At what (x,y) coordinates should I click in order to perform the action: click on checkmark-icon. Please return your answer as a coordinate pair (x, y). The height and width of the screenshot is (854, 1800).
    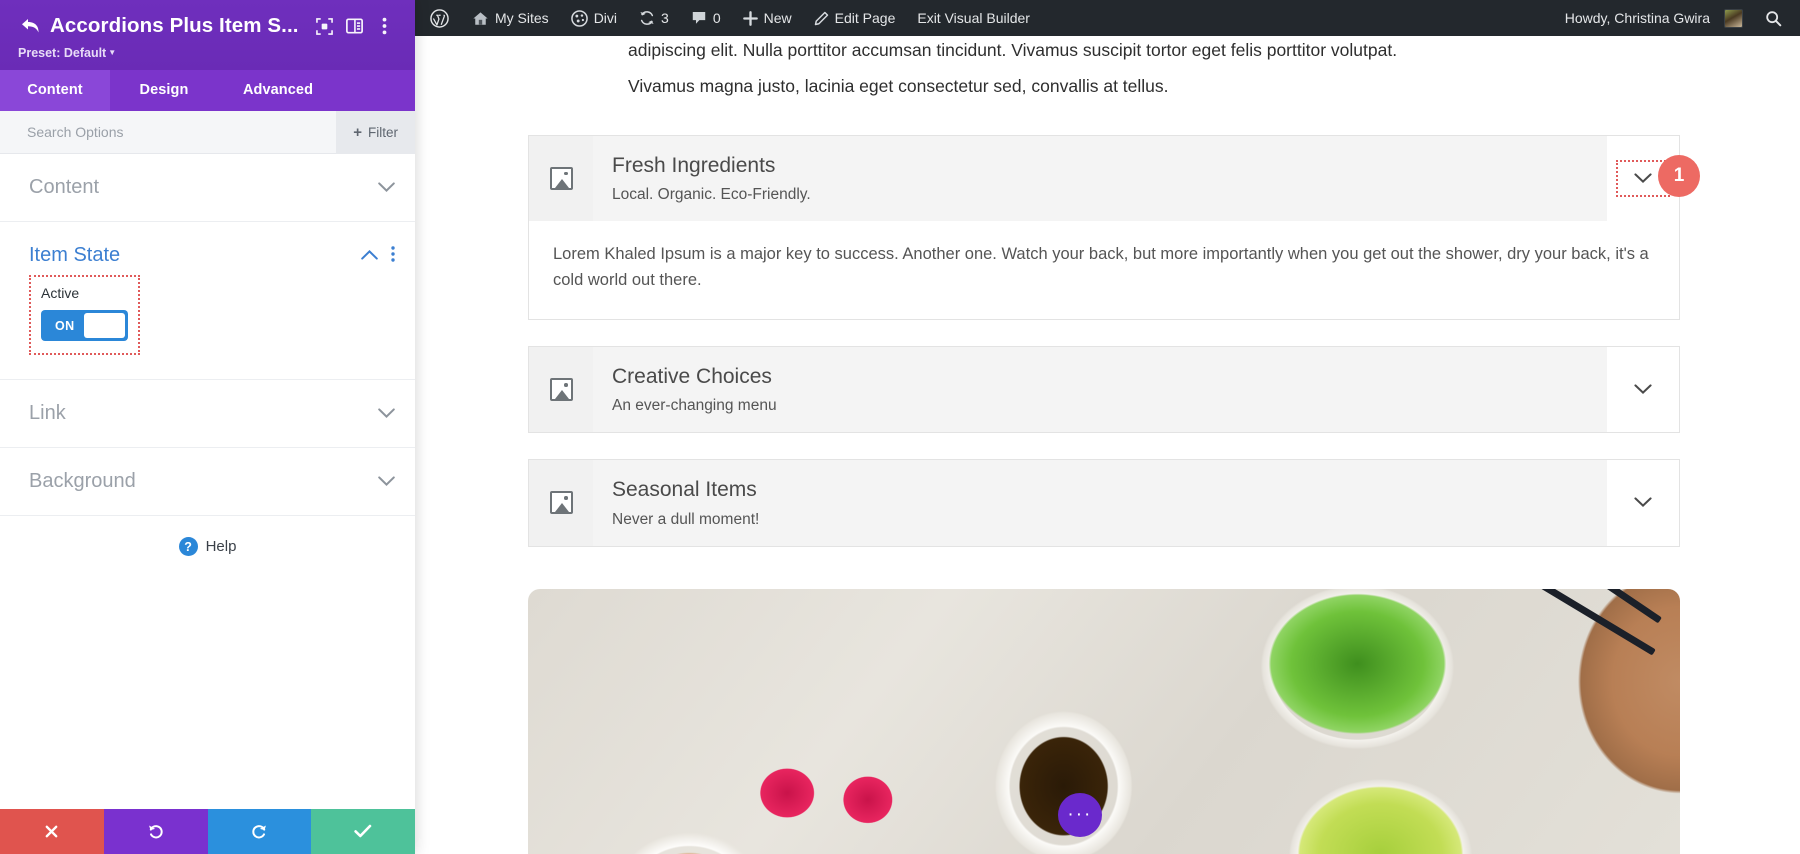
    Looking at the image, I should click on (363, 831).